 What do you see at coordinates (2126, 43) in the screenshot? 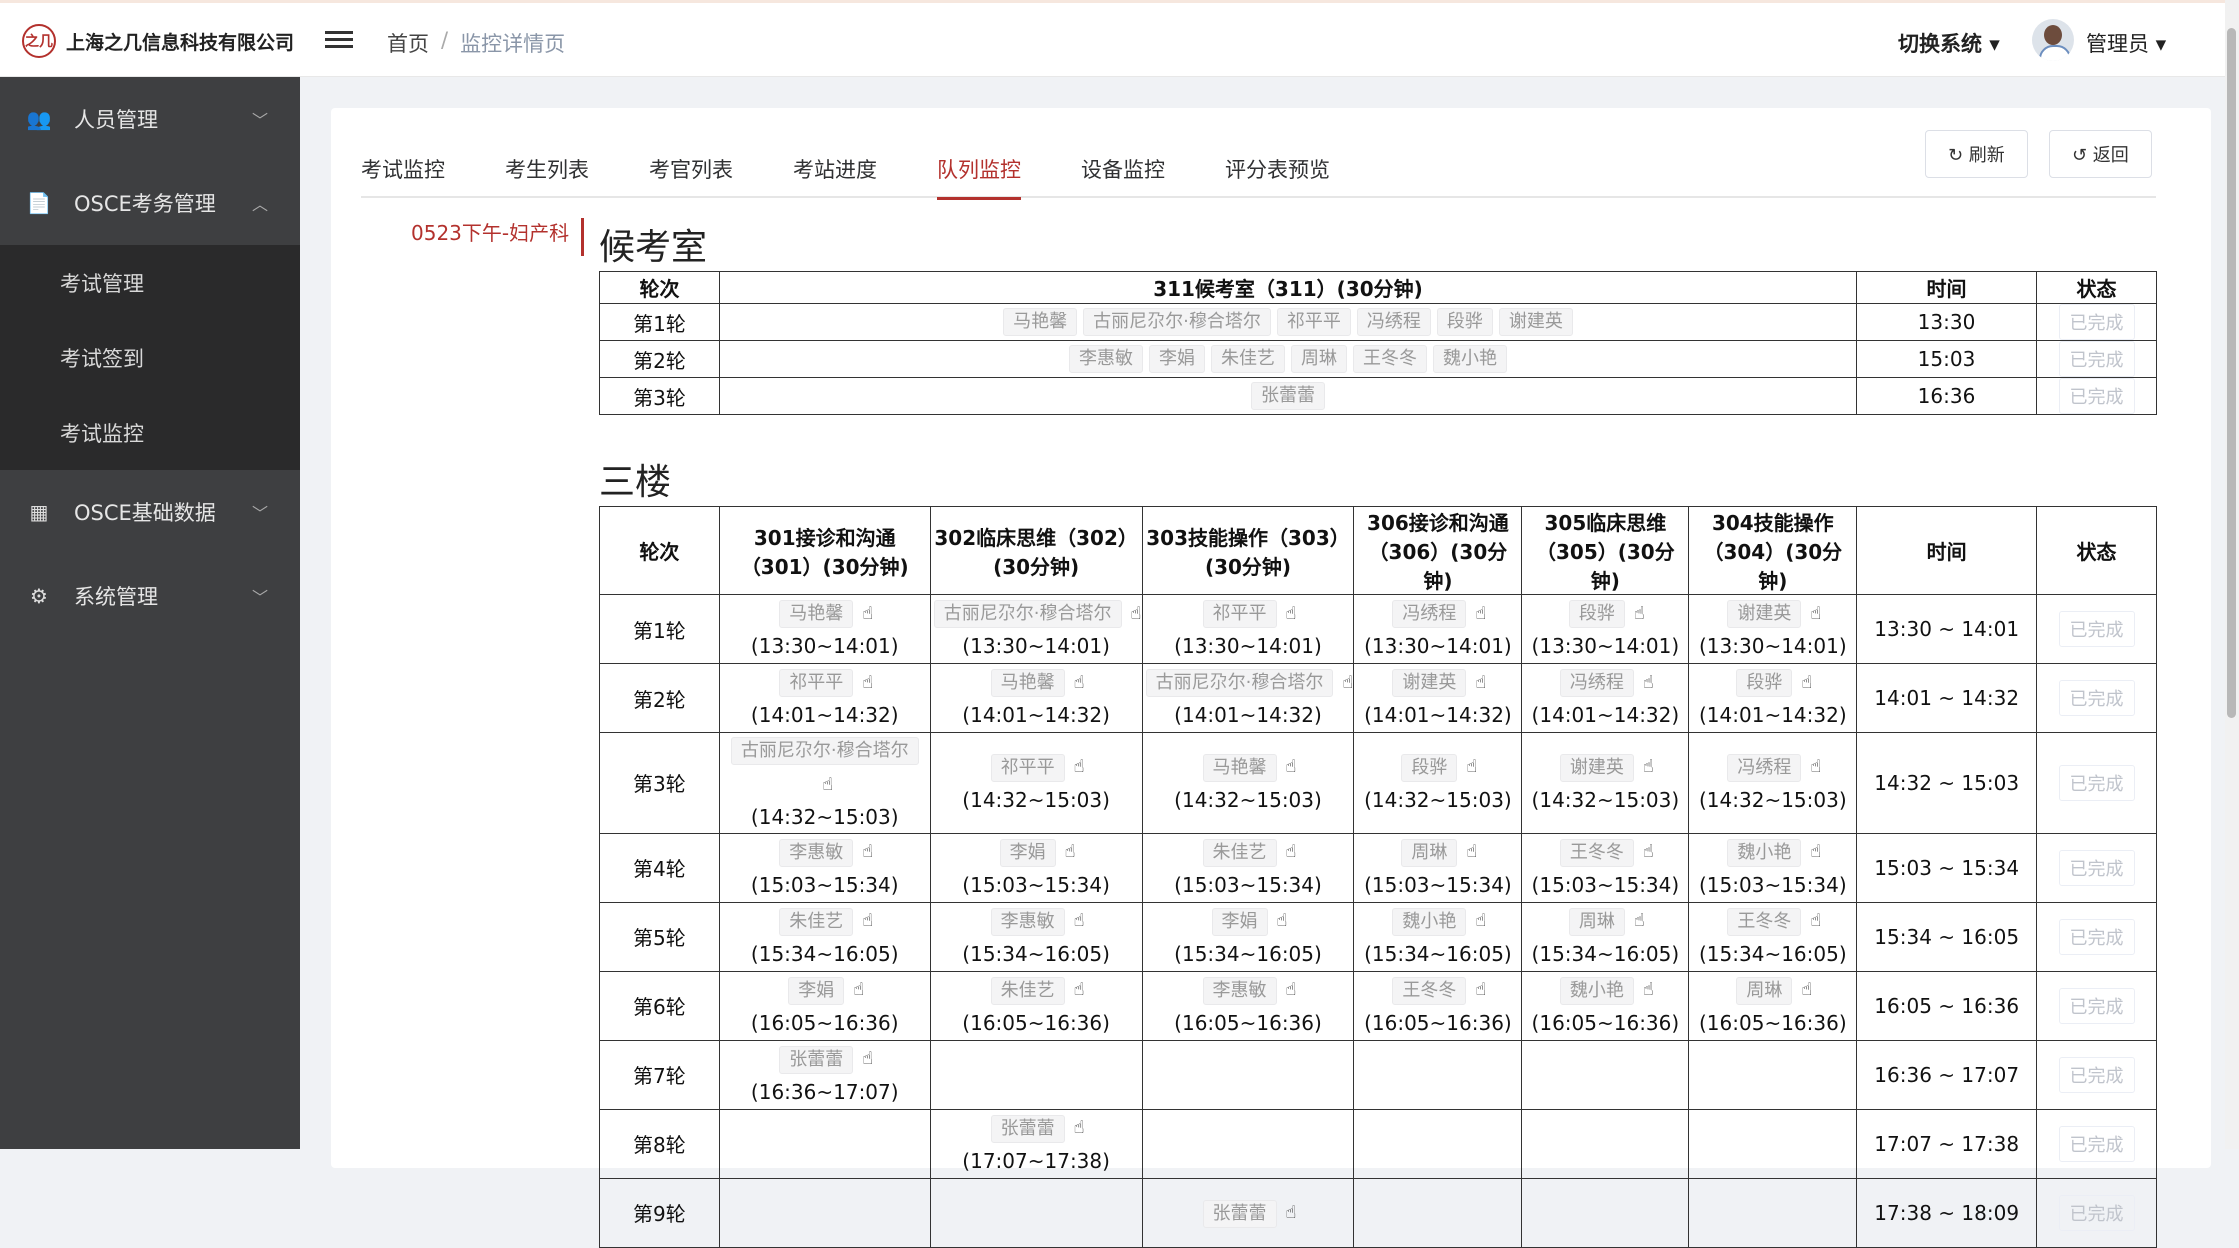
I see `user-menu: 管理员 ▾` at bounding box center [2126, 43].